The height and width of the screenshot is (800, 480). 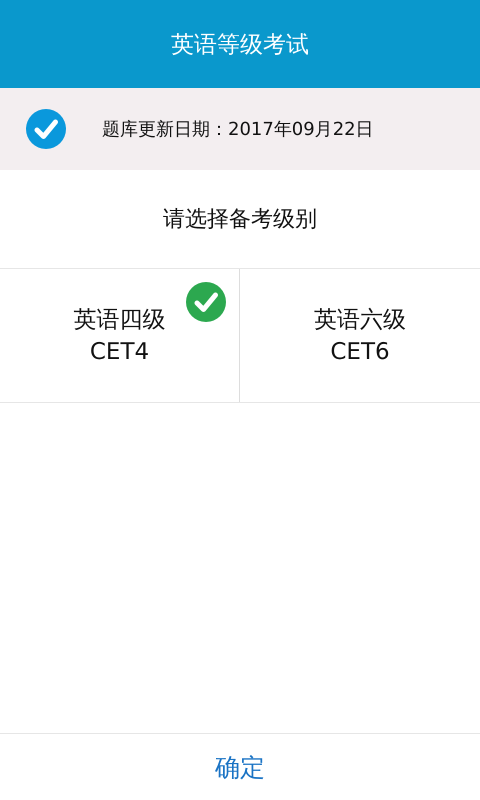 I want to click on update-date-text: 题库更新日期：2017年09月22日, so click(x=238, y=129).